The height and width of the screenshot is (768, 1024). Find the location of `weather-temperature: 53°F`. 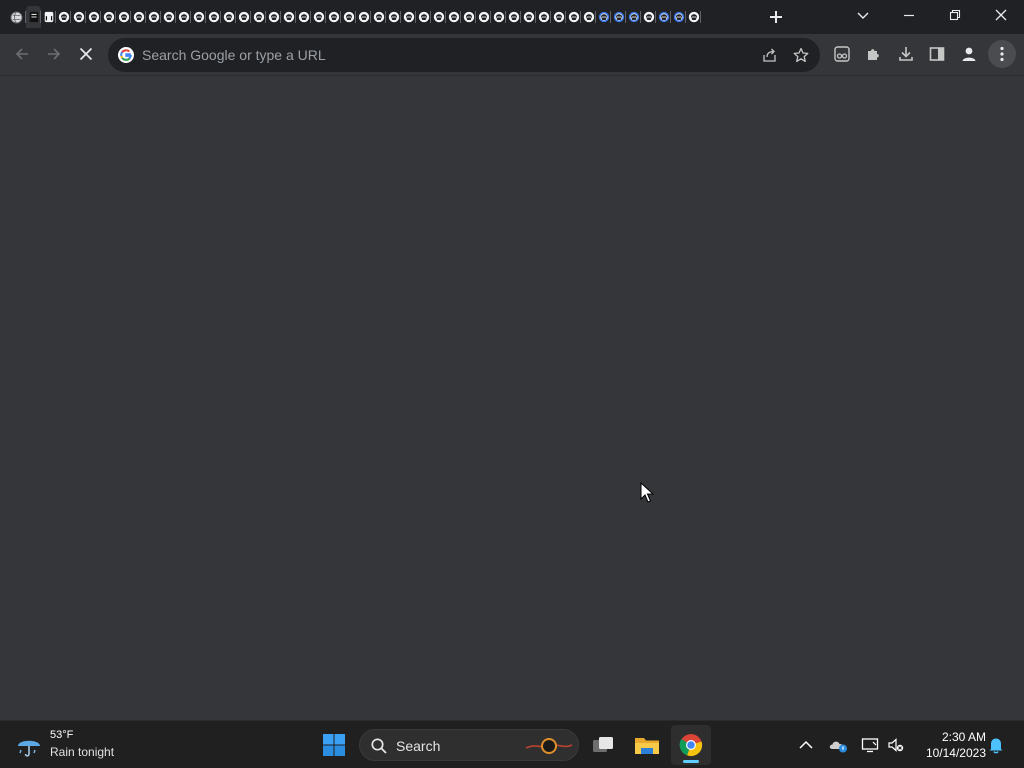

weather-temperature: 53°F is located at coordinates (62, 735).